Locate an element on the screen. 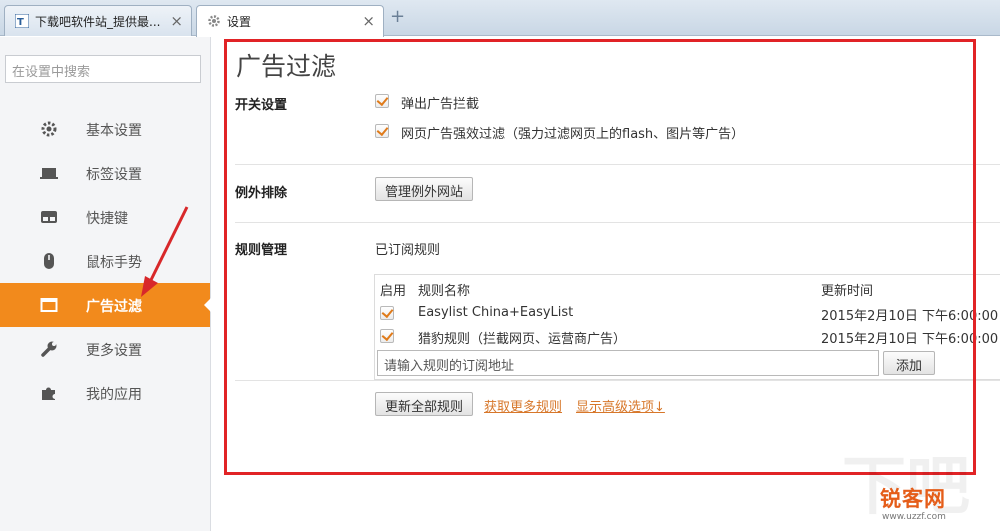  sidebar-item-label: 基本设置 is located at coordinates (114, 131).